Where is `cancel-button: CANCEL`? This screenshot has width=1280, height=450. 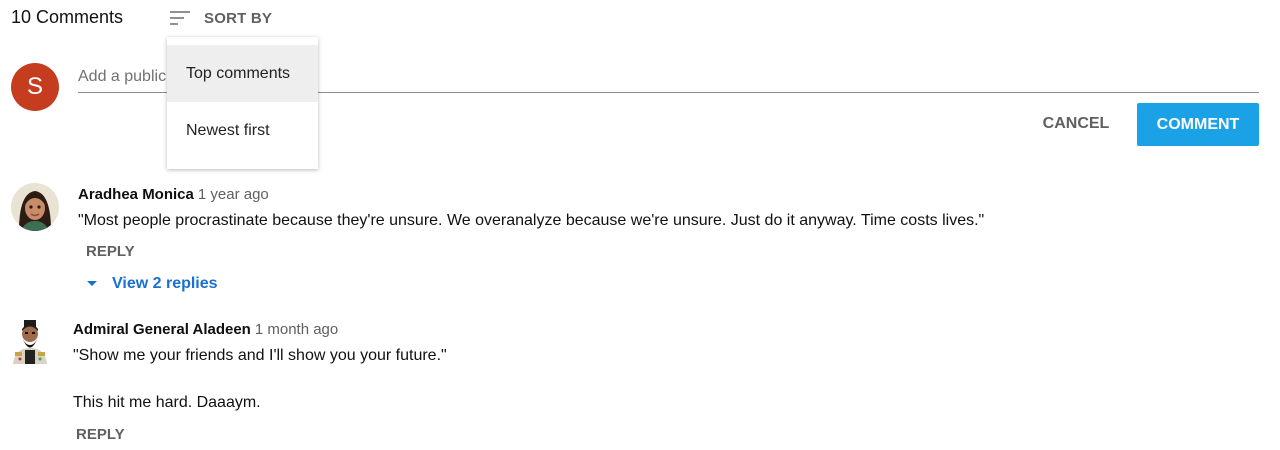 cancel-button: CANCEL is located at coordinates (1076, 124).